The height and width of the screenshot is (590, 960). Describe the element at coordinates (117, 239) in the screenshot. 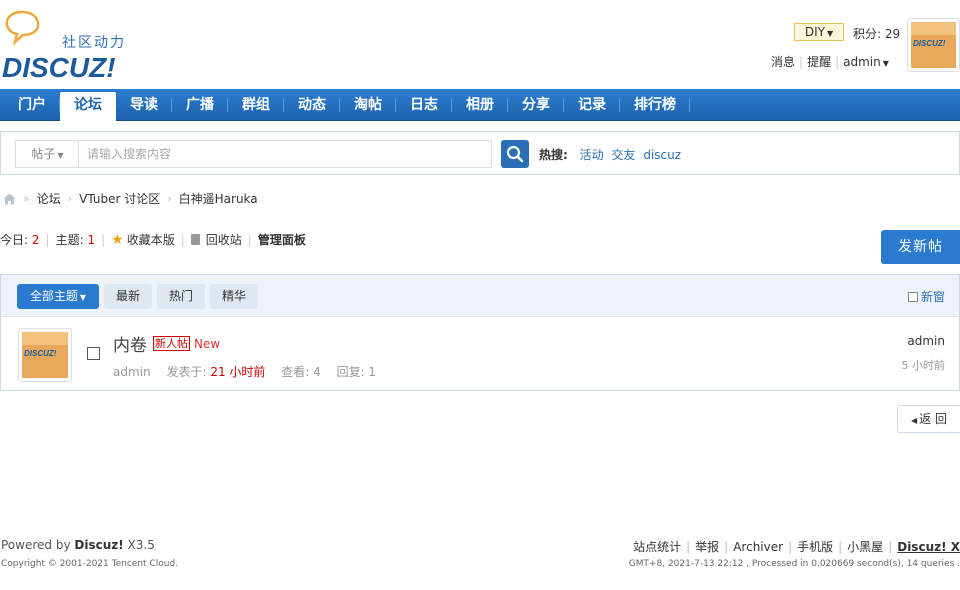

I see `star-icon: ★` at that location.